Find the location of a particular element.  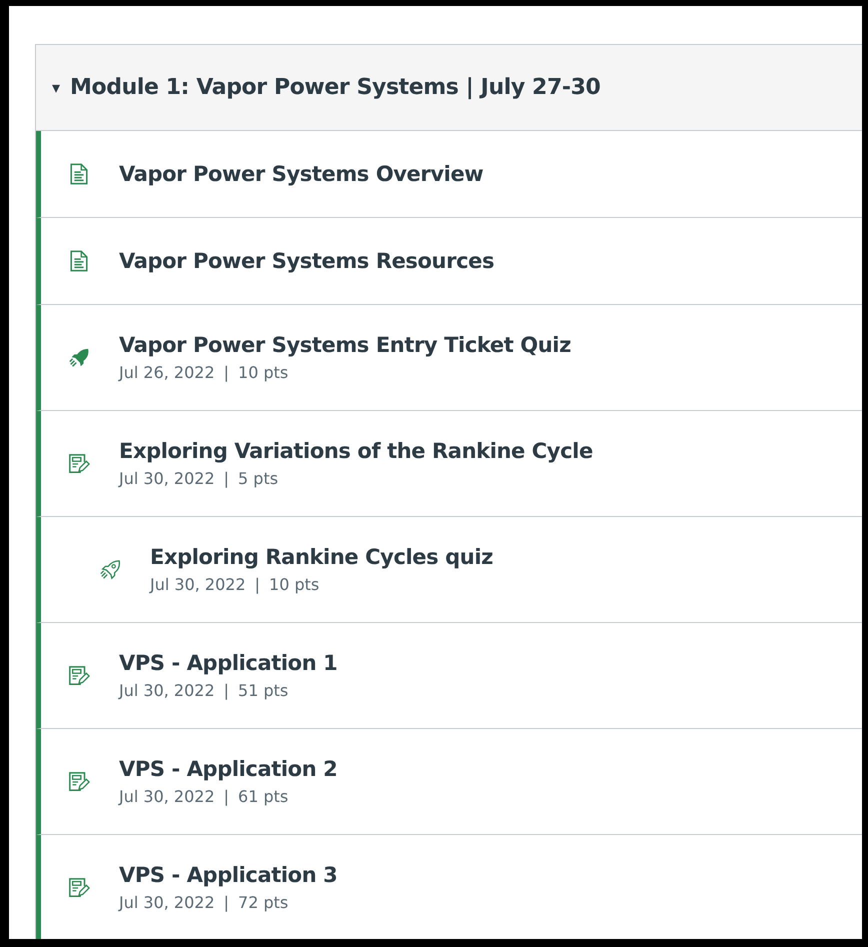

item-title: Vapor Power Systems Overview is located at coordinates (301, 174).